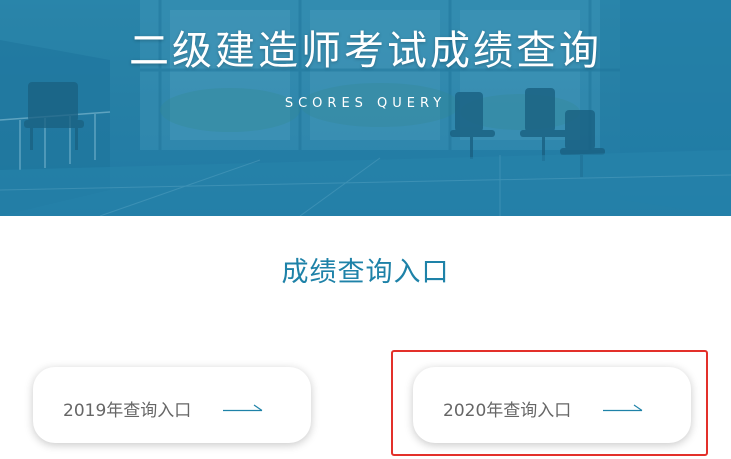  I want to click on page-subtitle: SCORES QUERY, so click(365, 103).